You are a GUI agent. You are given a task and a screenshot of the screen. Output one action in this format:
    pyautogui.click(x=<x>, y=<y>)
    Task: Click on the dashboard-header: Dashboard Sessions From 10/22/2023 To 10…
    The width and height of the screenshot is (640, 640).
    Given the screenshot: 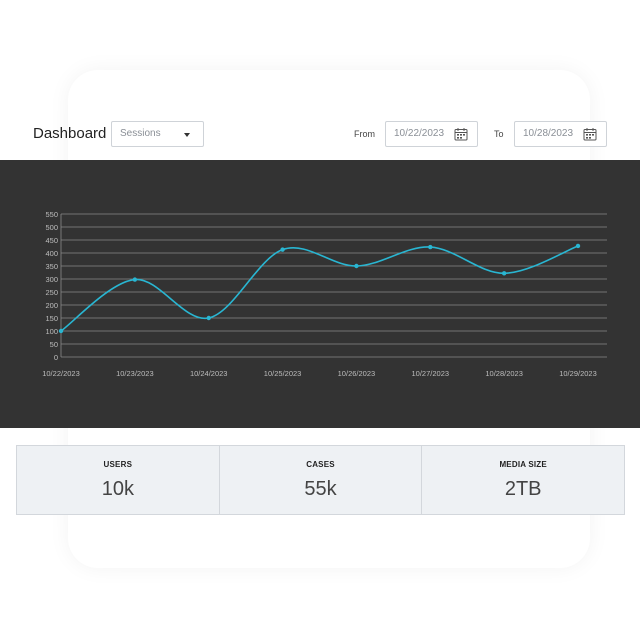 What is the action you would take?
    pyautogui.click(x=320, y=135)
    